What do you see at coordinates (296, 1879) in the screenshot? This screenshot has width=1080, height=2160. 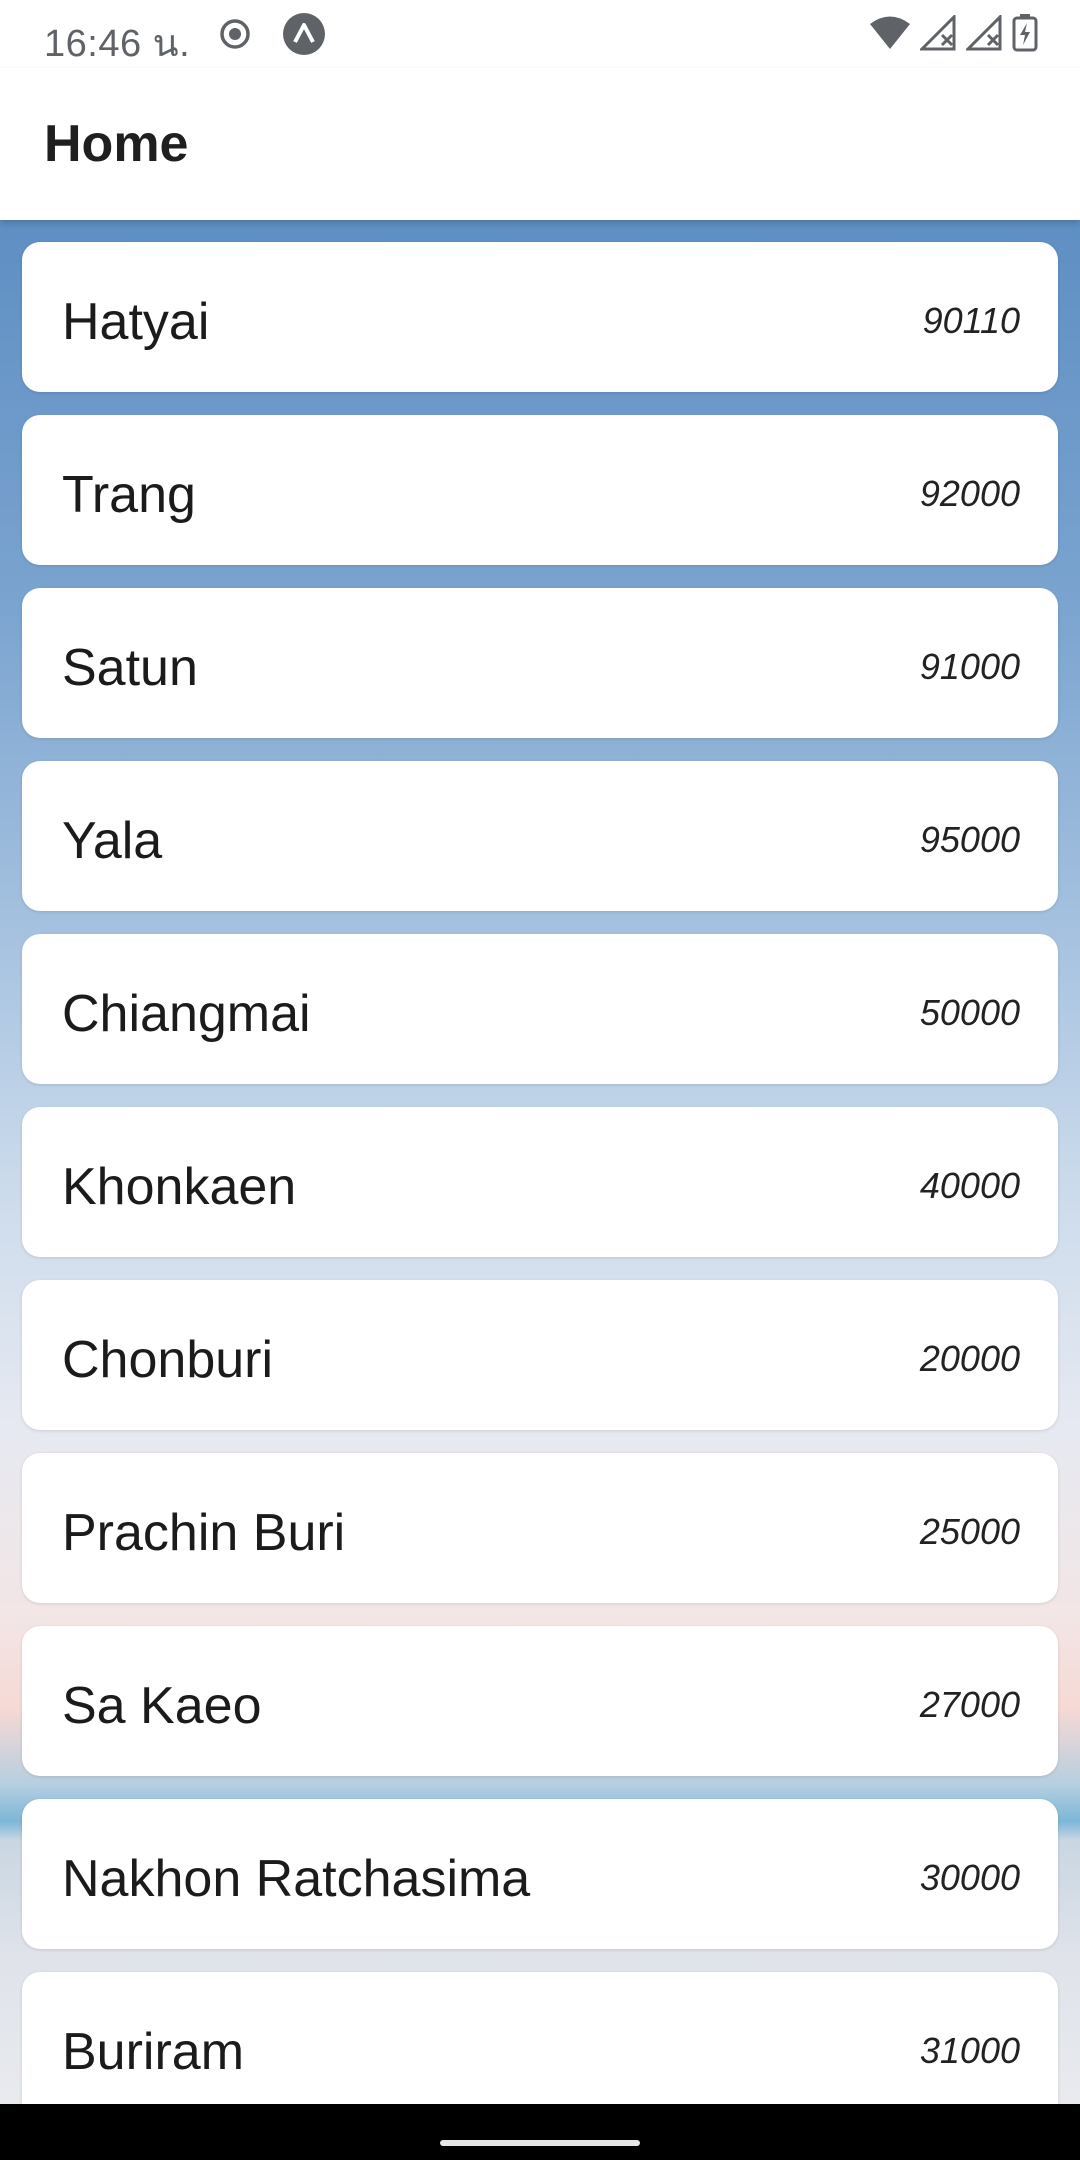 I see `list-item-name: Nakhon Ratchasima` at bounding box center [296, 1879].